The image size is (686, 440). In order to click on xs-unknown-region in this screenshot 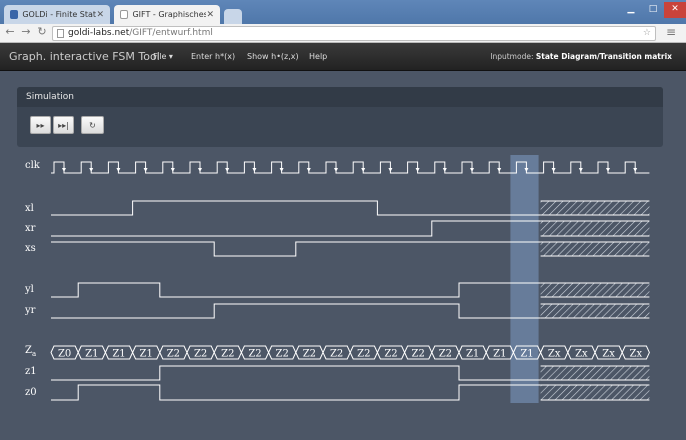, I will do `click(595, 249)`.